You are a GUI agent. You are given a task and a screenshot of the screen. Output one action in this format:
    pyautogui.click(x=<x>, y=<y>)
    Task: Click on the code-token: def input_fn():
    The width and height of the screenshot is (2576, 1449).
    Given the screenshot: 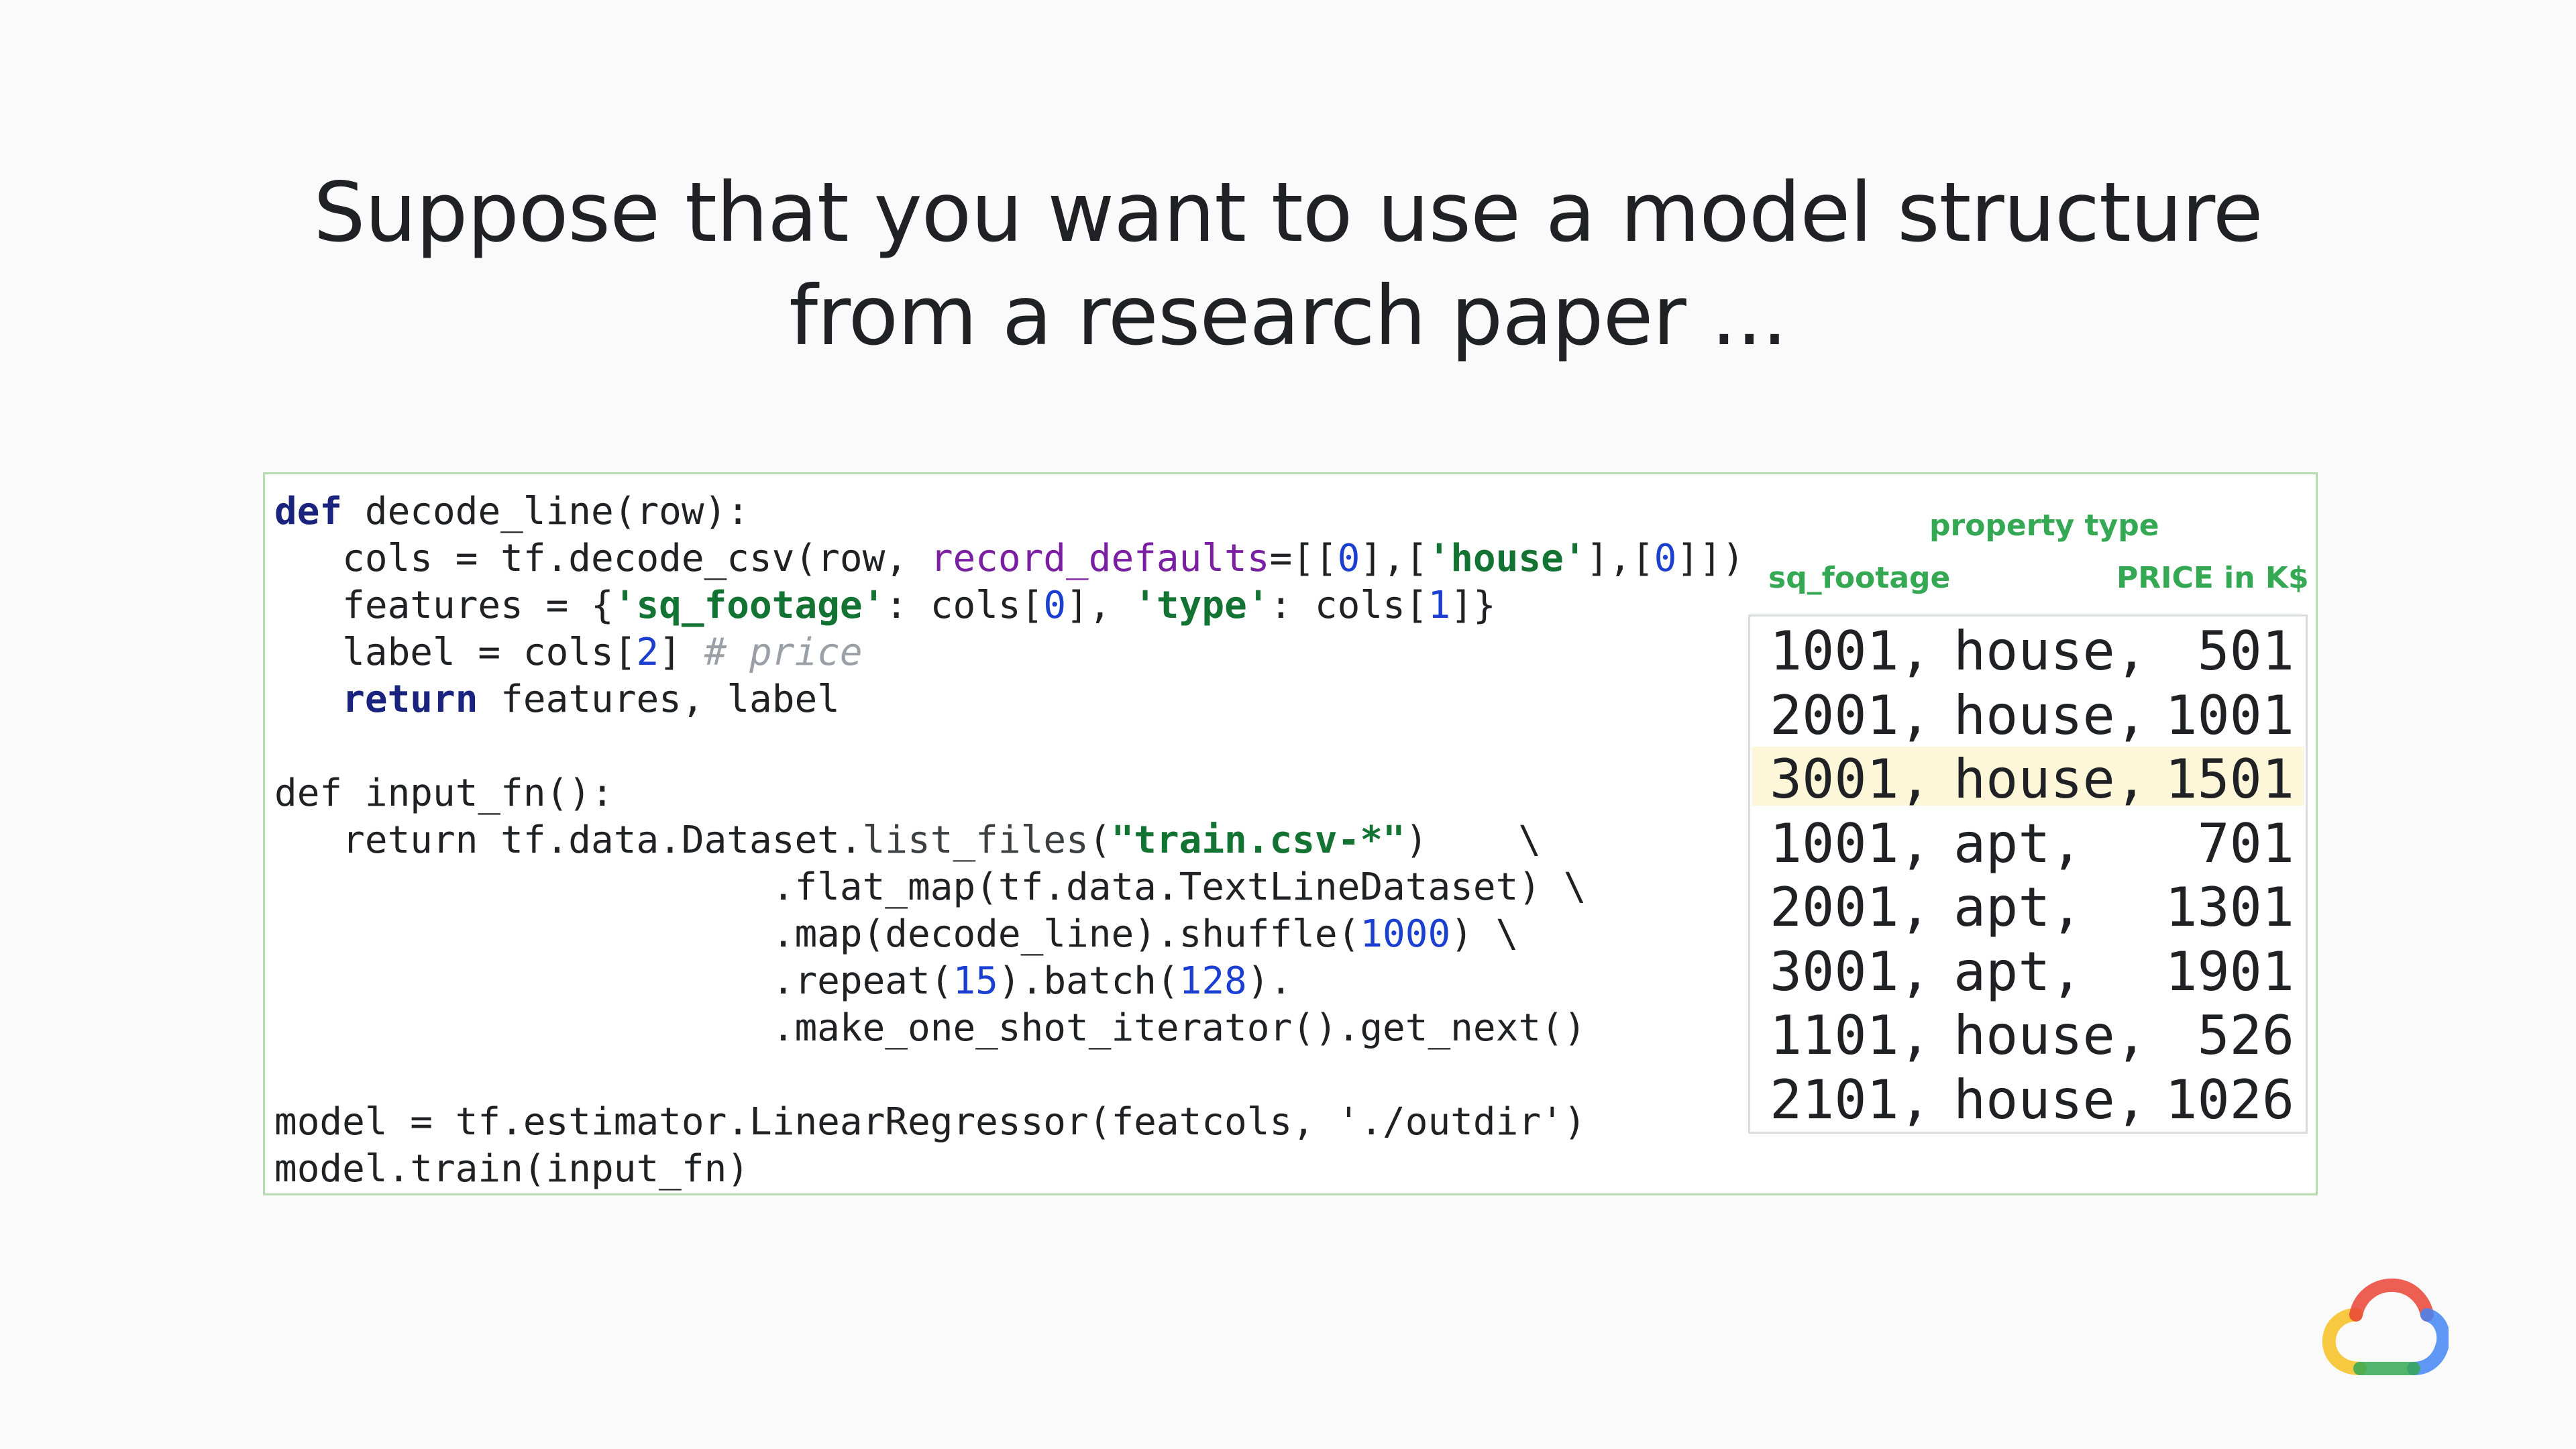 What is the action you would take?
    pyautogui.click(x=444, y=793)
    